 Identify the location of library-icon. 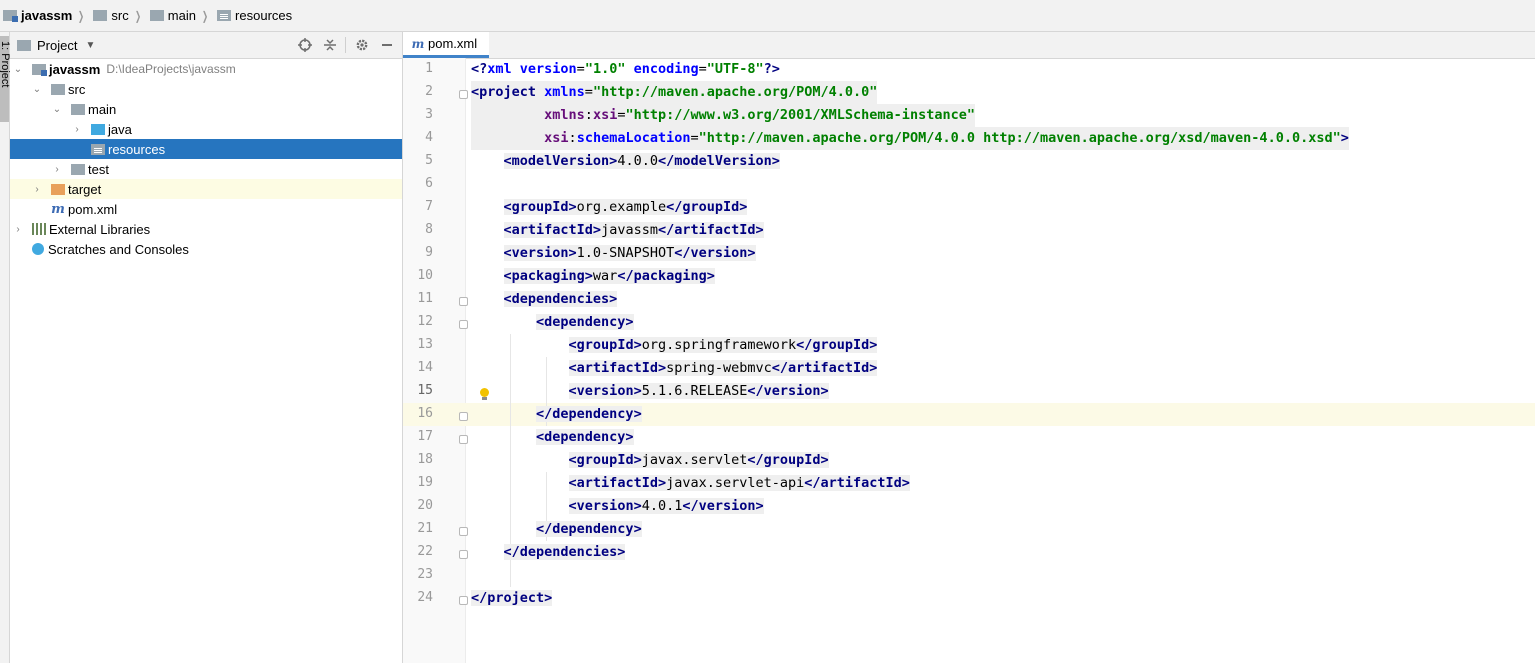
(39, 229).